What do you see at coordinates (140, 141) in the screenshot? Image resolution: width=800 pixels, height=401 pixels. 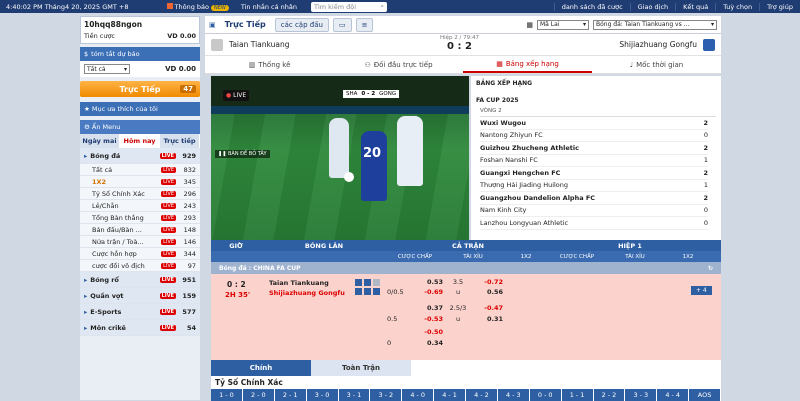 I see `tab-today: Hôm nay` at bounding box center [140, 141].